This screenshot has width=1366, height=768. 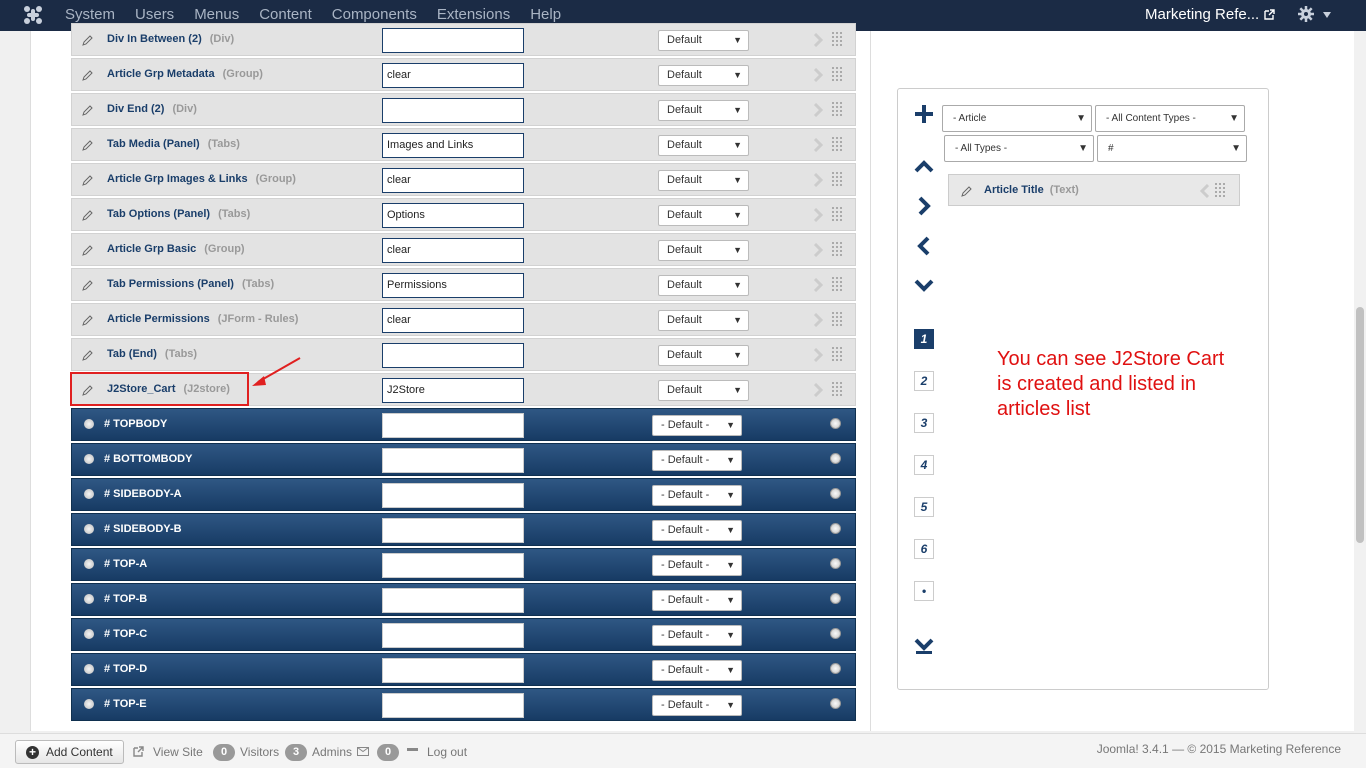 I want to click on position-row: # SIDEBODY-B - Default - ▼, so click(x=463, y=529).